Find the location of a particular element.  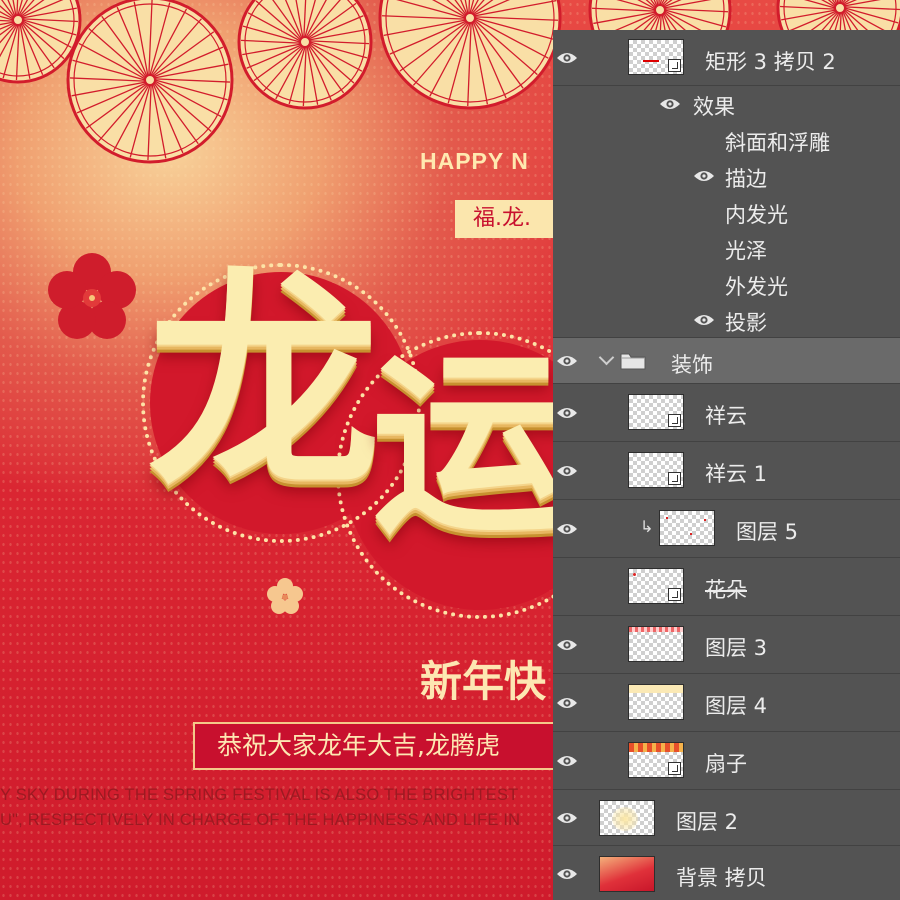

layer-row-background: 背景 拷贝 is located at coordinates (726, 873).